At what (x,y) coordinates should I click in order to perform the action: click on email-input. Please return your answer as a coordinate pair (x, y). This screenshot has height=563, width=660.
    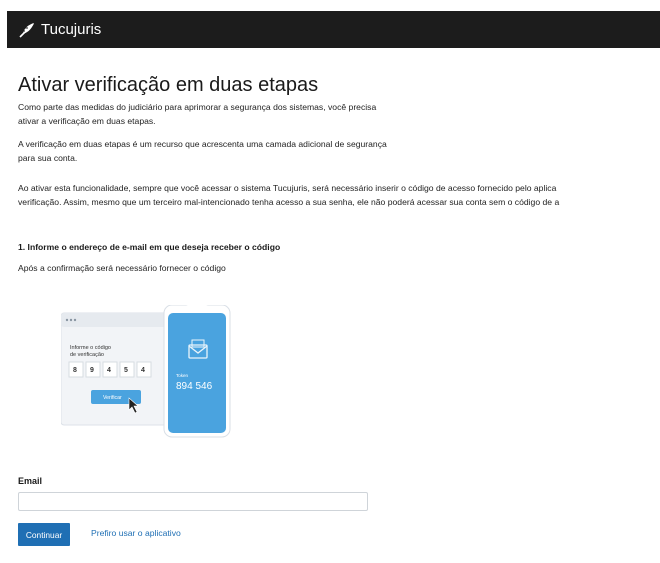
    Looking at the image, I should click on (193, 501).